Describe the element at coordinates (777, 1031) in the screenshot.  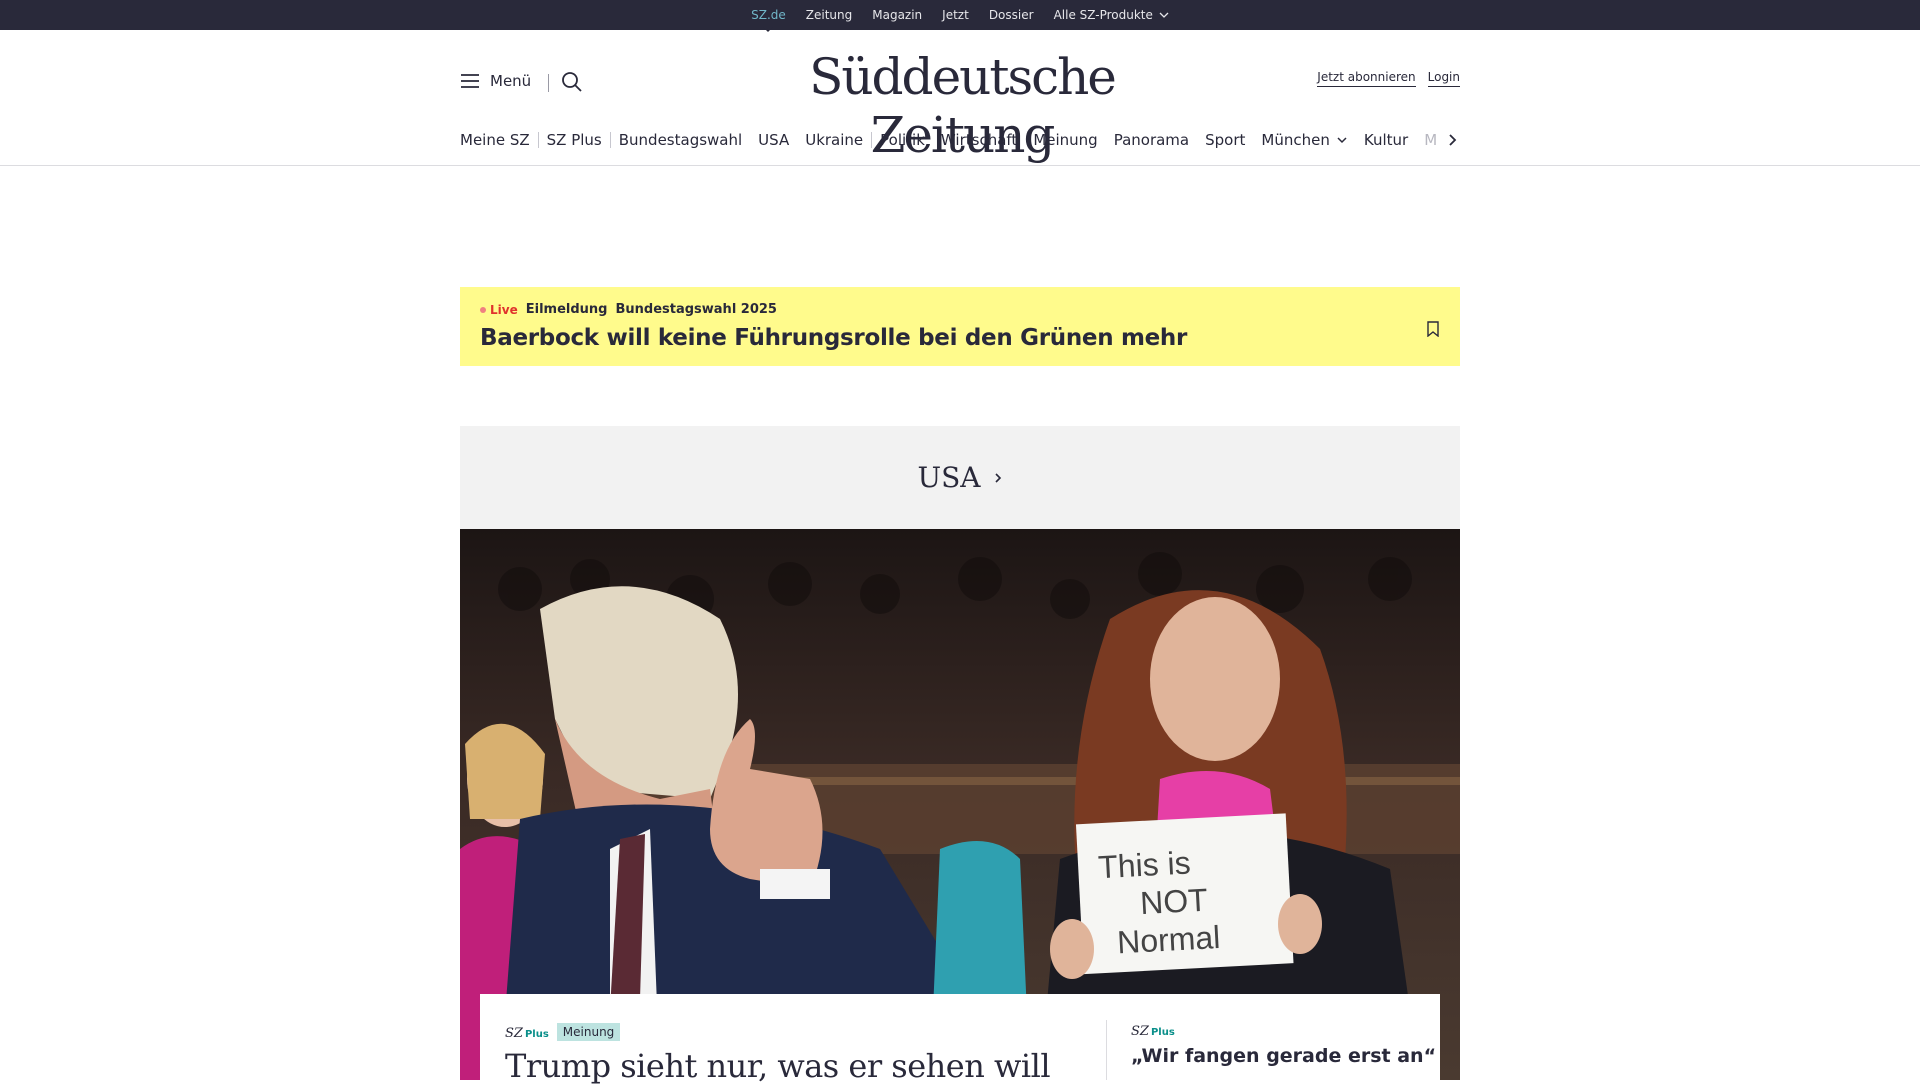
I see `teaser-brand-row: SZ Plus Meinung` at that location.